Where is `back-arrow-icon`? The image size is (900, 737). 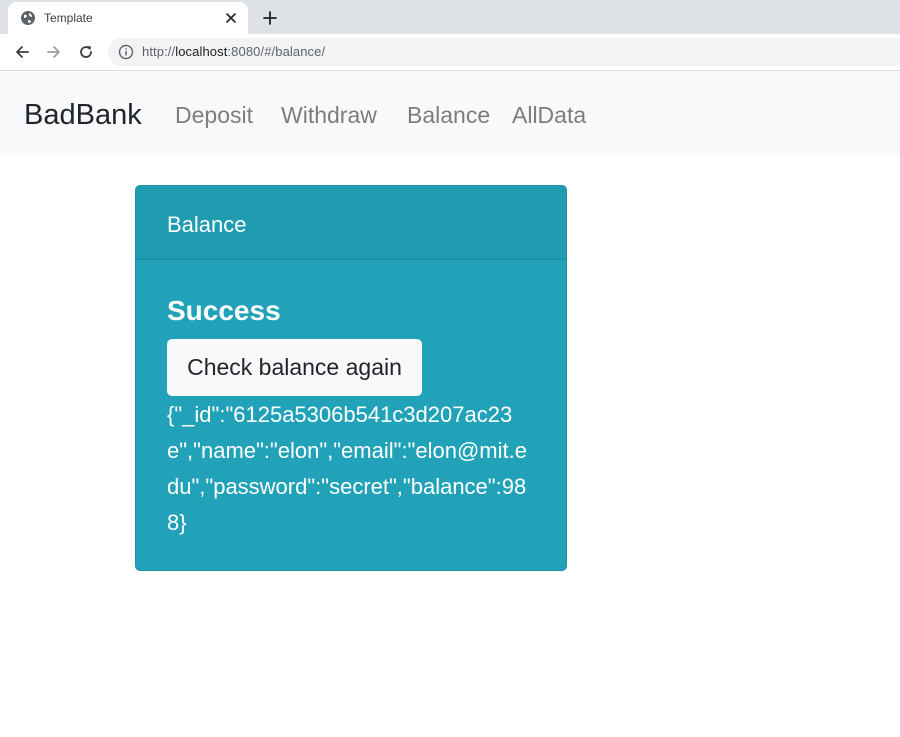 back-arrow-icon is located at coordinates (22, 52).